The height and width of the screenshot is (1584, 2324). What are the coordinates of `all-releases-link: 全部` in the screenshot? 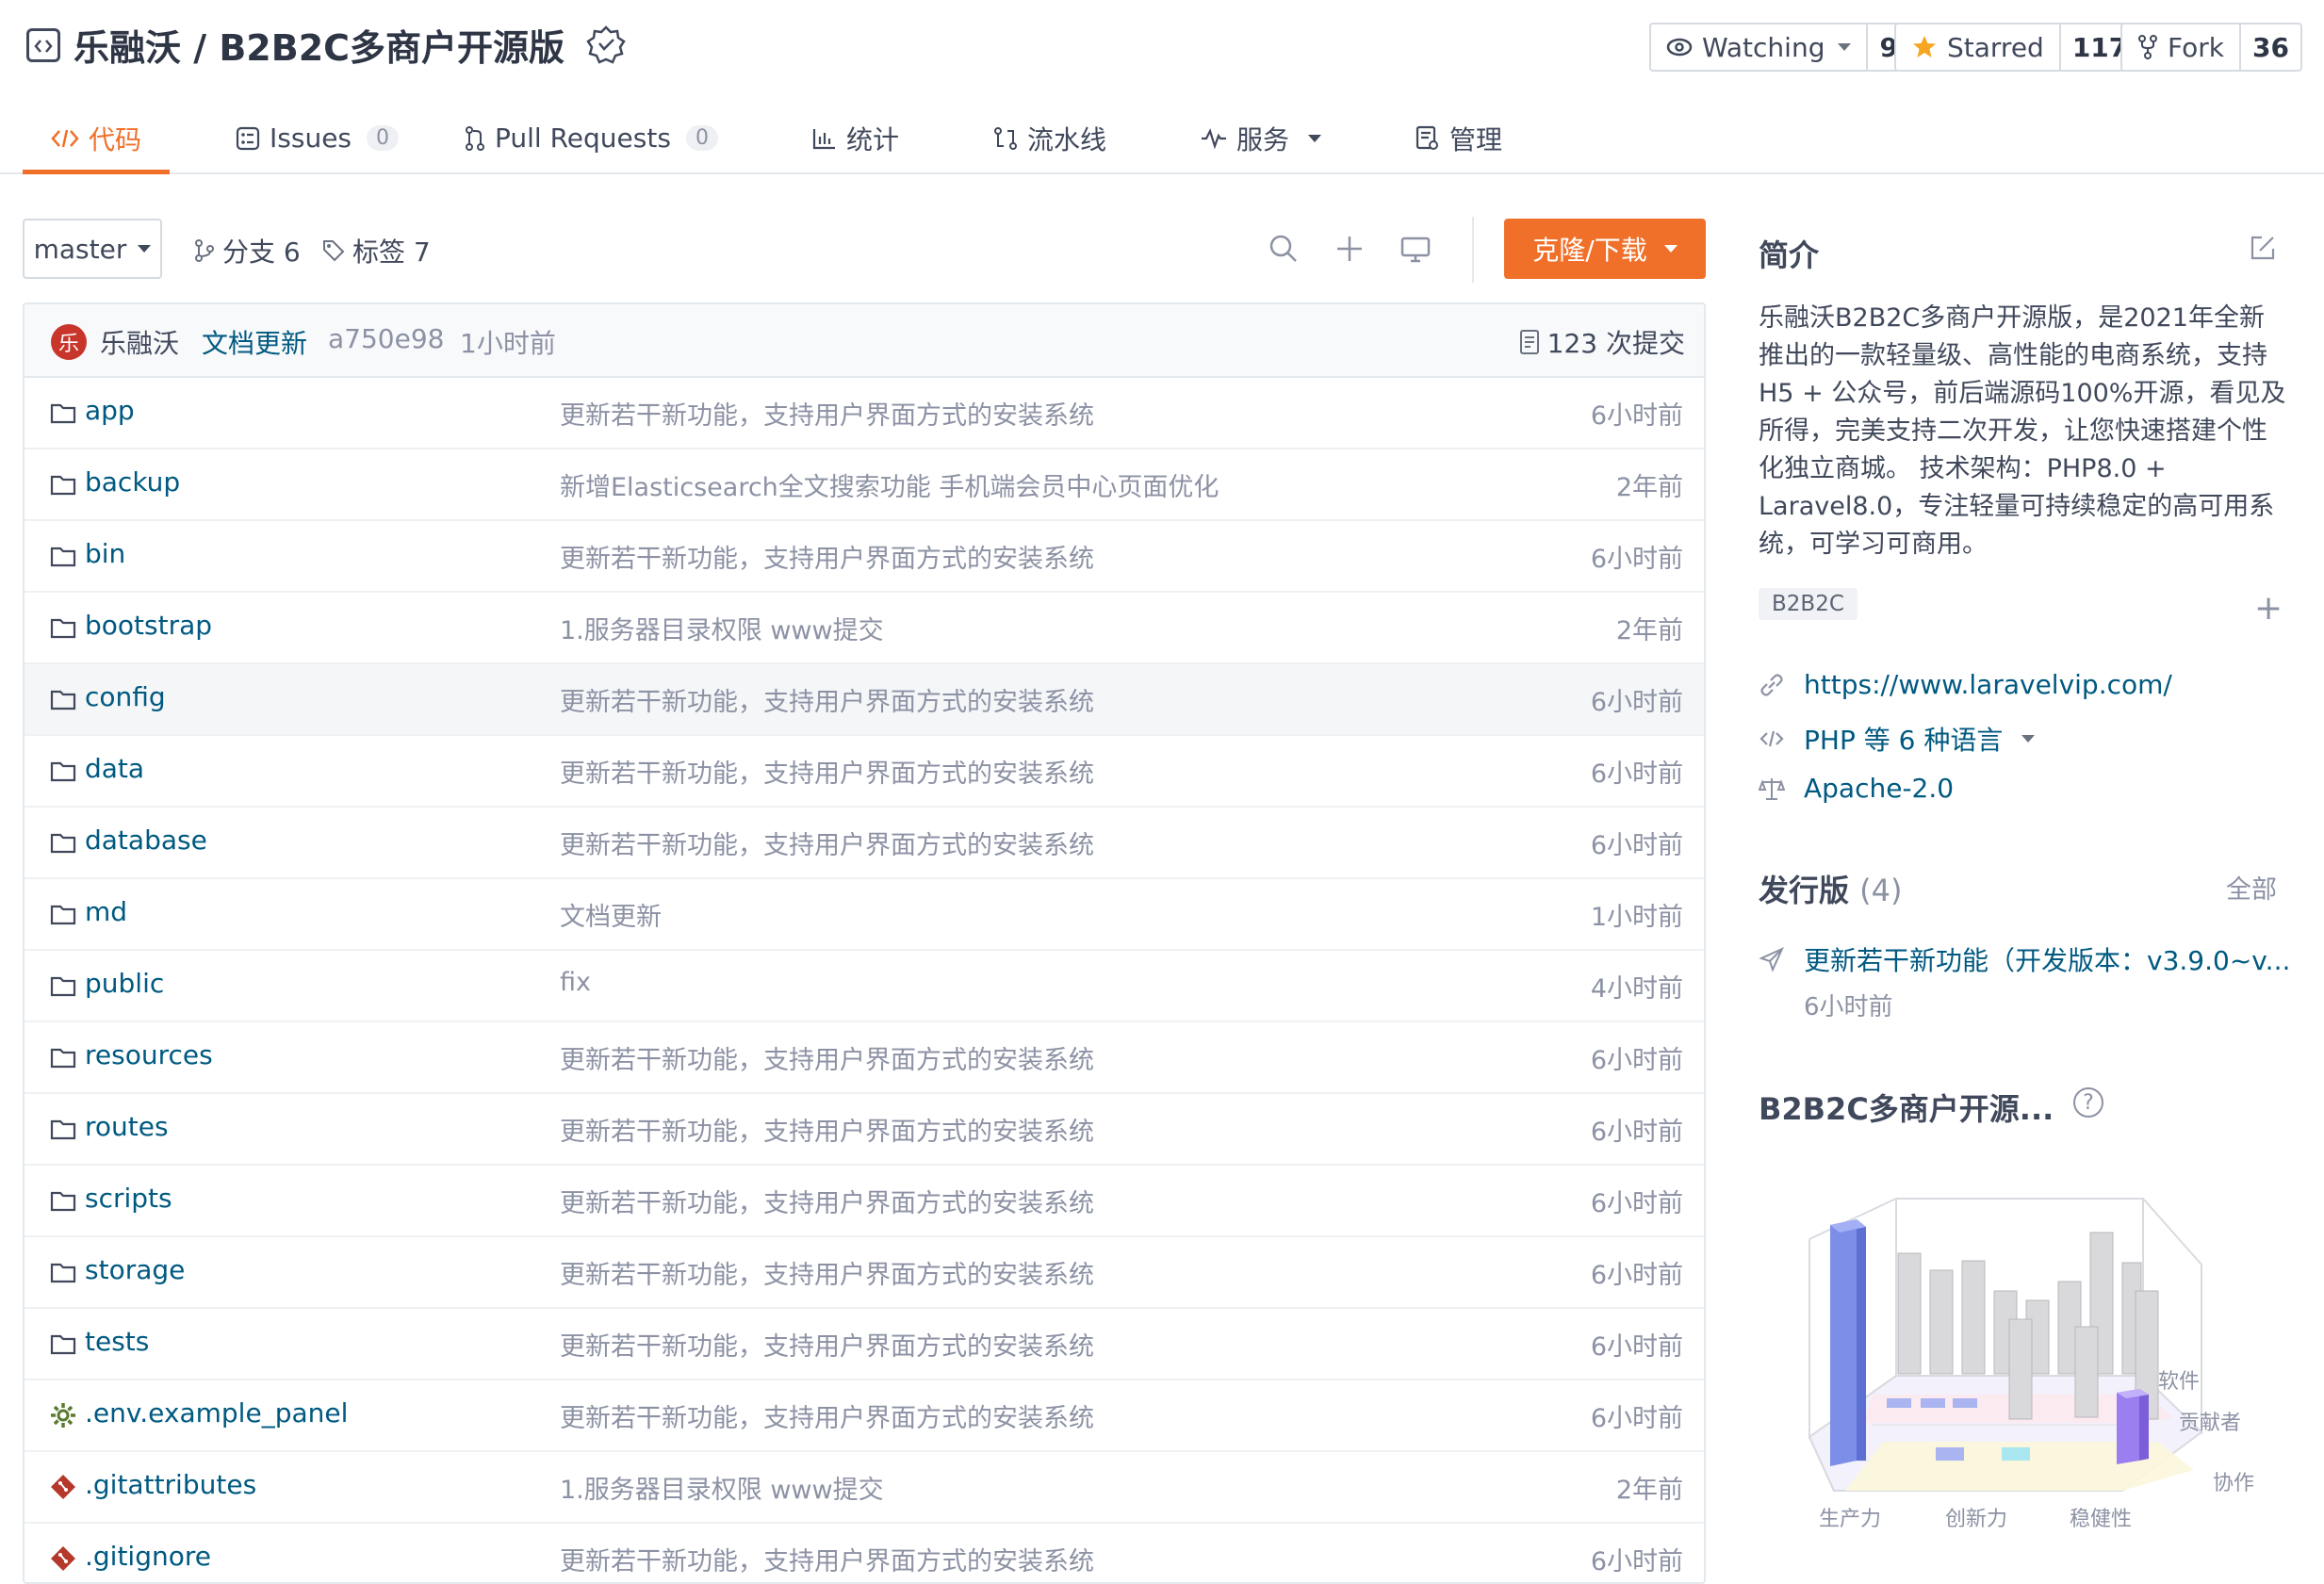 It's located at (2251, 887).